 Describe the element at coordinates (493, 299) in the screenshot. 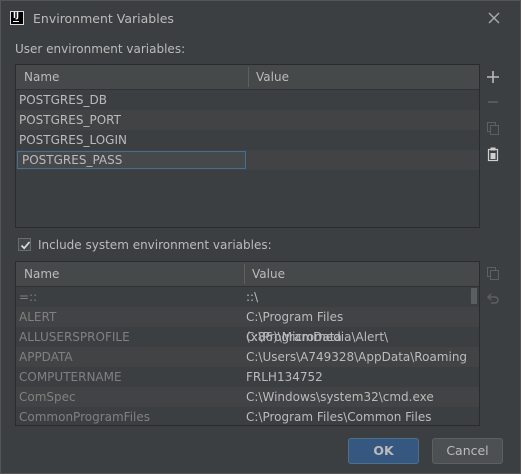

I see `undo-icon` at that location.